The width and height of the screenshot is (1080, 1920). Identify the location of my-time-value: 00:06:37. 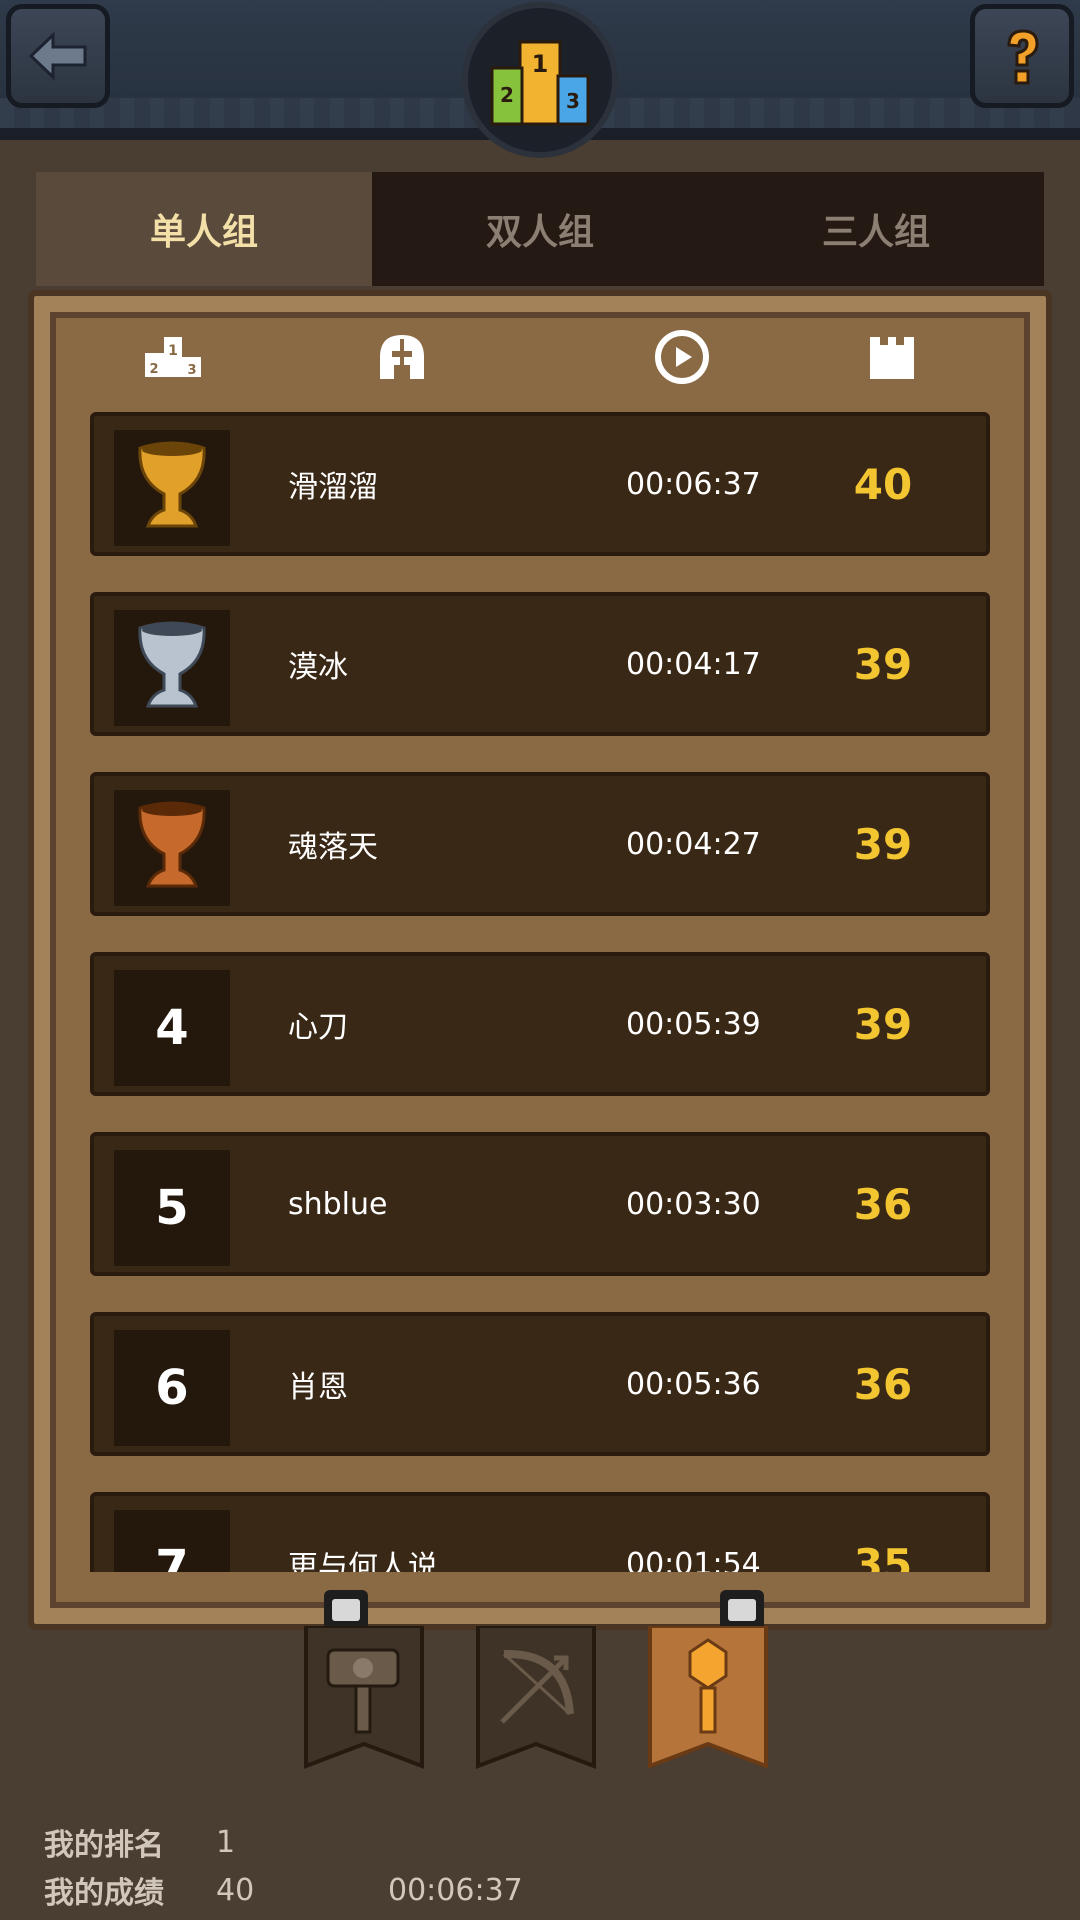
(455, 1890).